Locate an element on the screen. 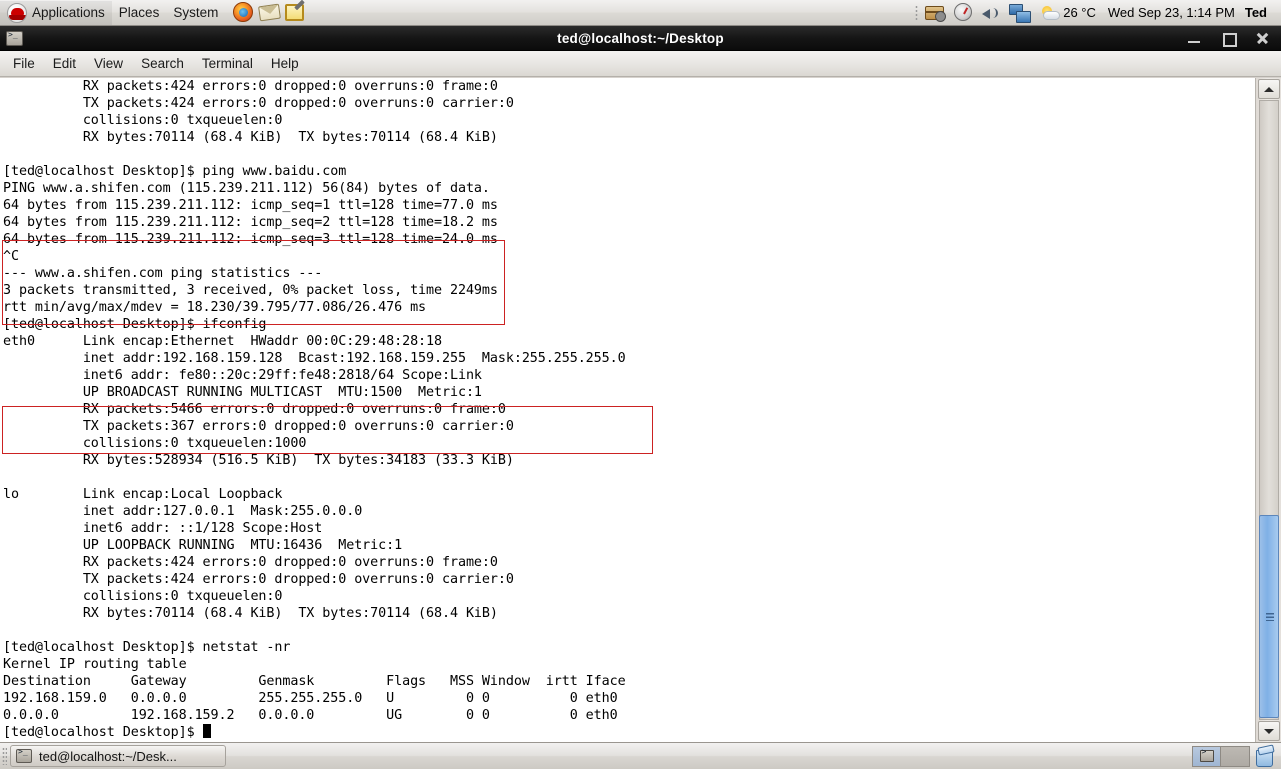  terminal-line: [ted@localhost Desktop]$ ifconfig is located at coordinates (135, 324).